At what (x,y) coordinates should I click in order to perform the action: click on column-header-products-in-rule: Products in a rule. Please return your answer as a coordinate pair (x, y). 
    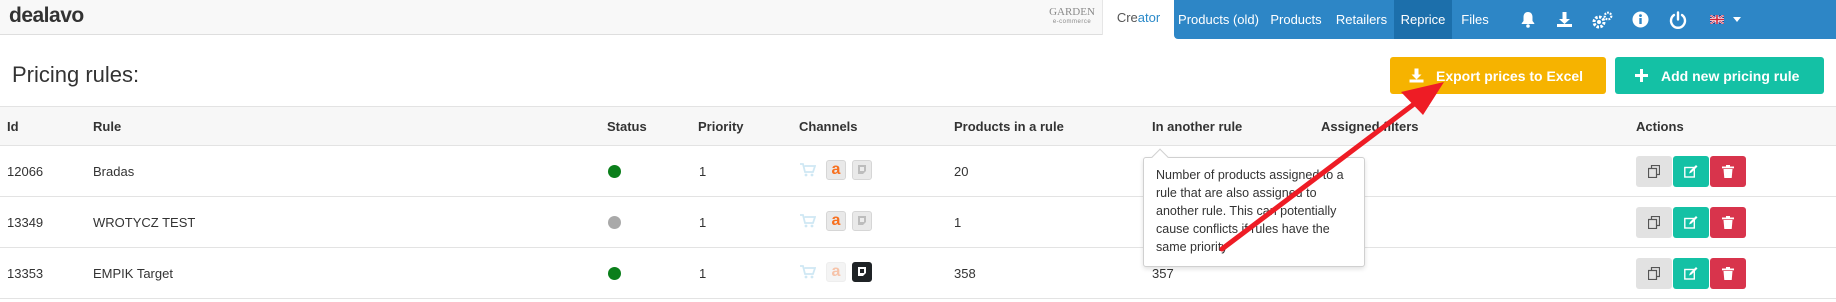
    Looking at the image, I should click on (1009, 127).